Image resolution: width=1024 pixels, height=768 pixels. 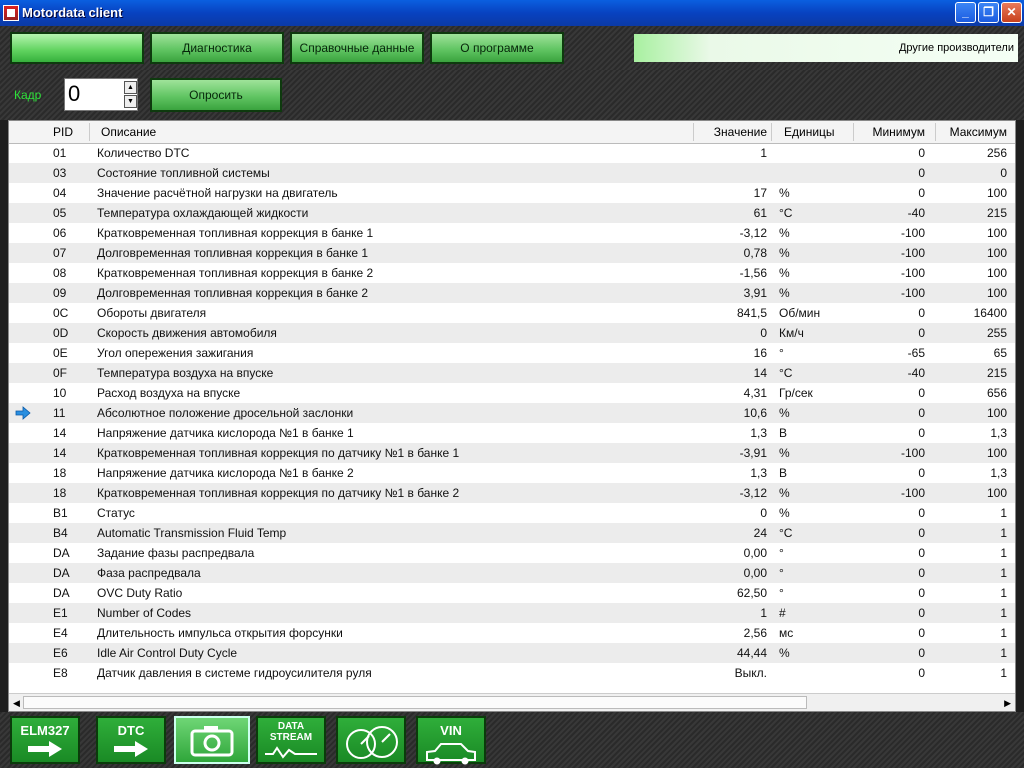 What do you see at coordinates (451, 740) in the screenshot?
I see `vin-tool-button: VIN` at bounding box center [451, 740].